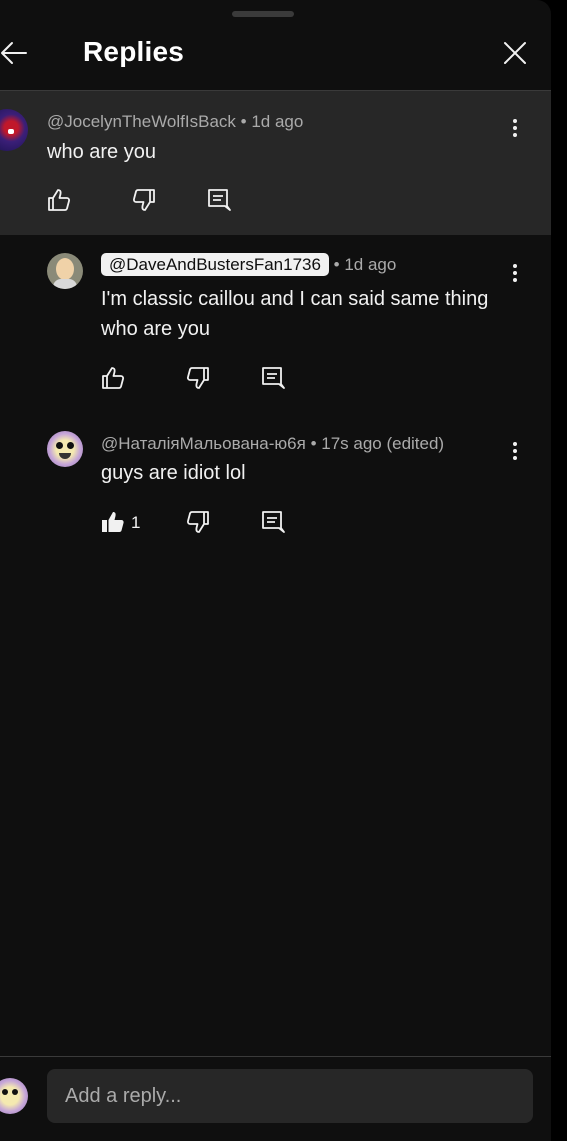  I want to click on comment-text-line: who are you, so click(155, 329).